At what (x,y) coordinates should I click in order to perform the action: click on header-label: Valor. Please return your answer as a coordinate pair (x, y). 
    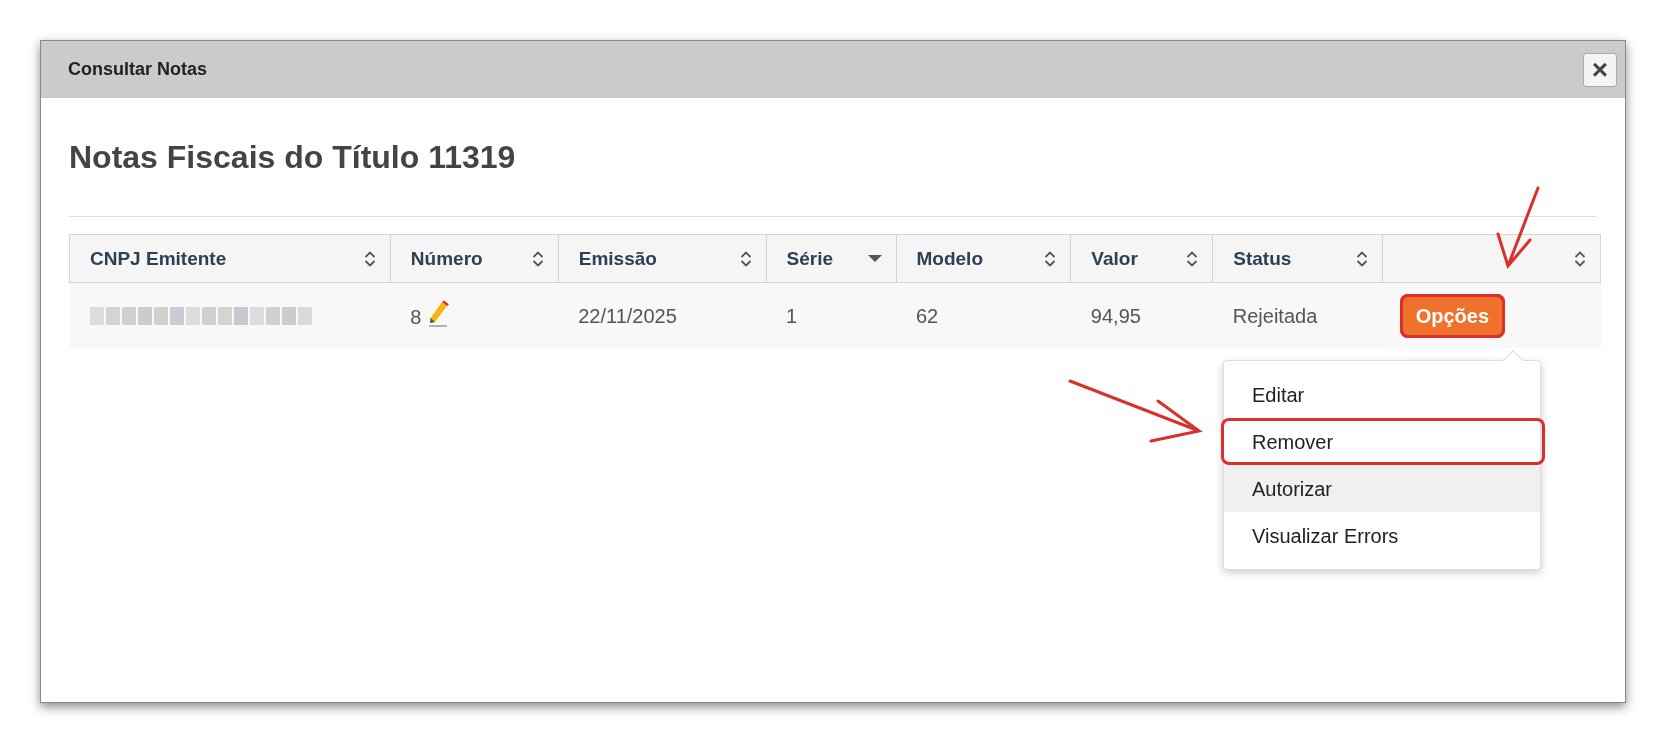
    Looking at the image, I should click on (1114, 258).